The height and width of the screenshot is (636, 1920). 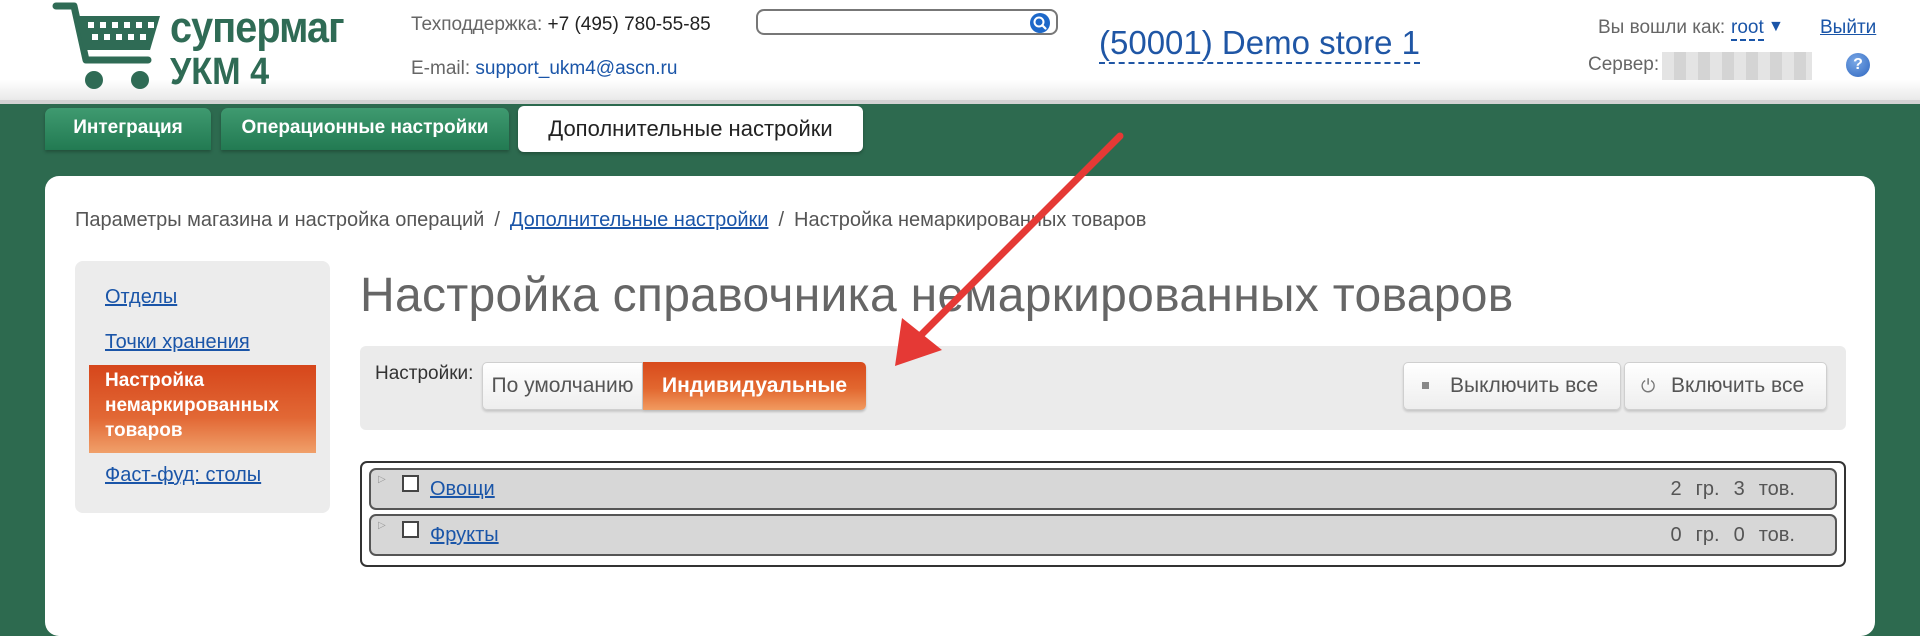 What do you see at coordinates (1738, 385) in the screenshot?
I see `enable-all-label: Включить все` at bounding box center [1738, 385].